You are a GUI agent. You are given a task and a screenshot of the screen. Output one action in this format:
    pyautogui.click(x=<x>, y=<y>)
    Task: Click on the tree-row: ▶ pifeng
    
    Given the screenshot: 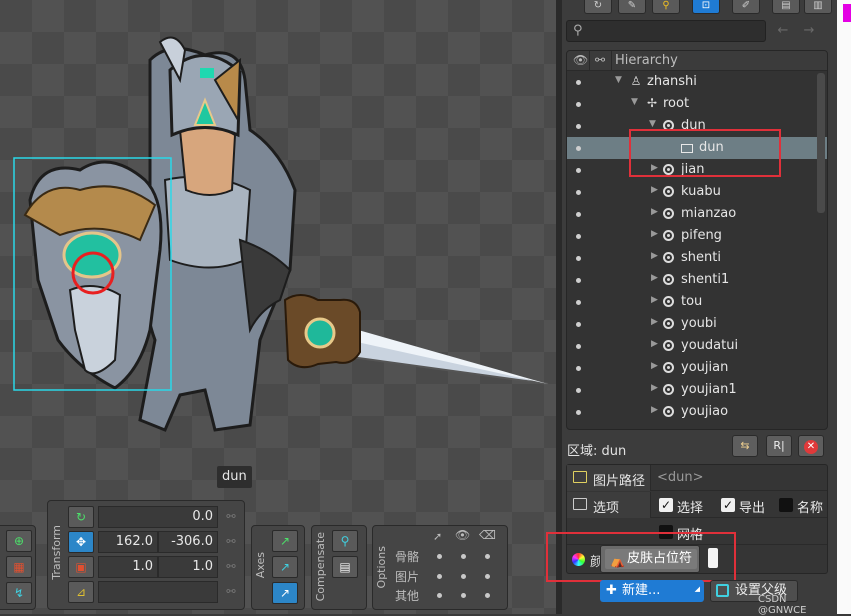 What is the action you would take?
    pyautogui.click(x=697, y=236)
    